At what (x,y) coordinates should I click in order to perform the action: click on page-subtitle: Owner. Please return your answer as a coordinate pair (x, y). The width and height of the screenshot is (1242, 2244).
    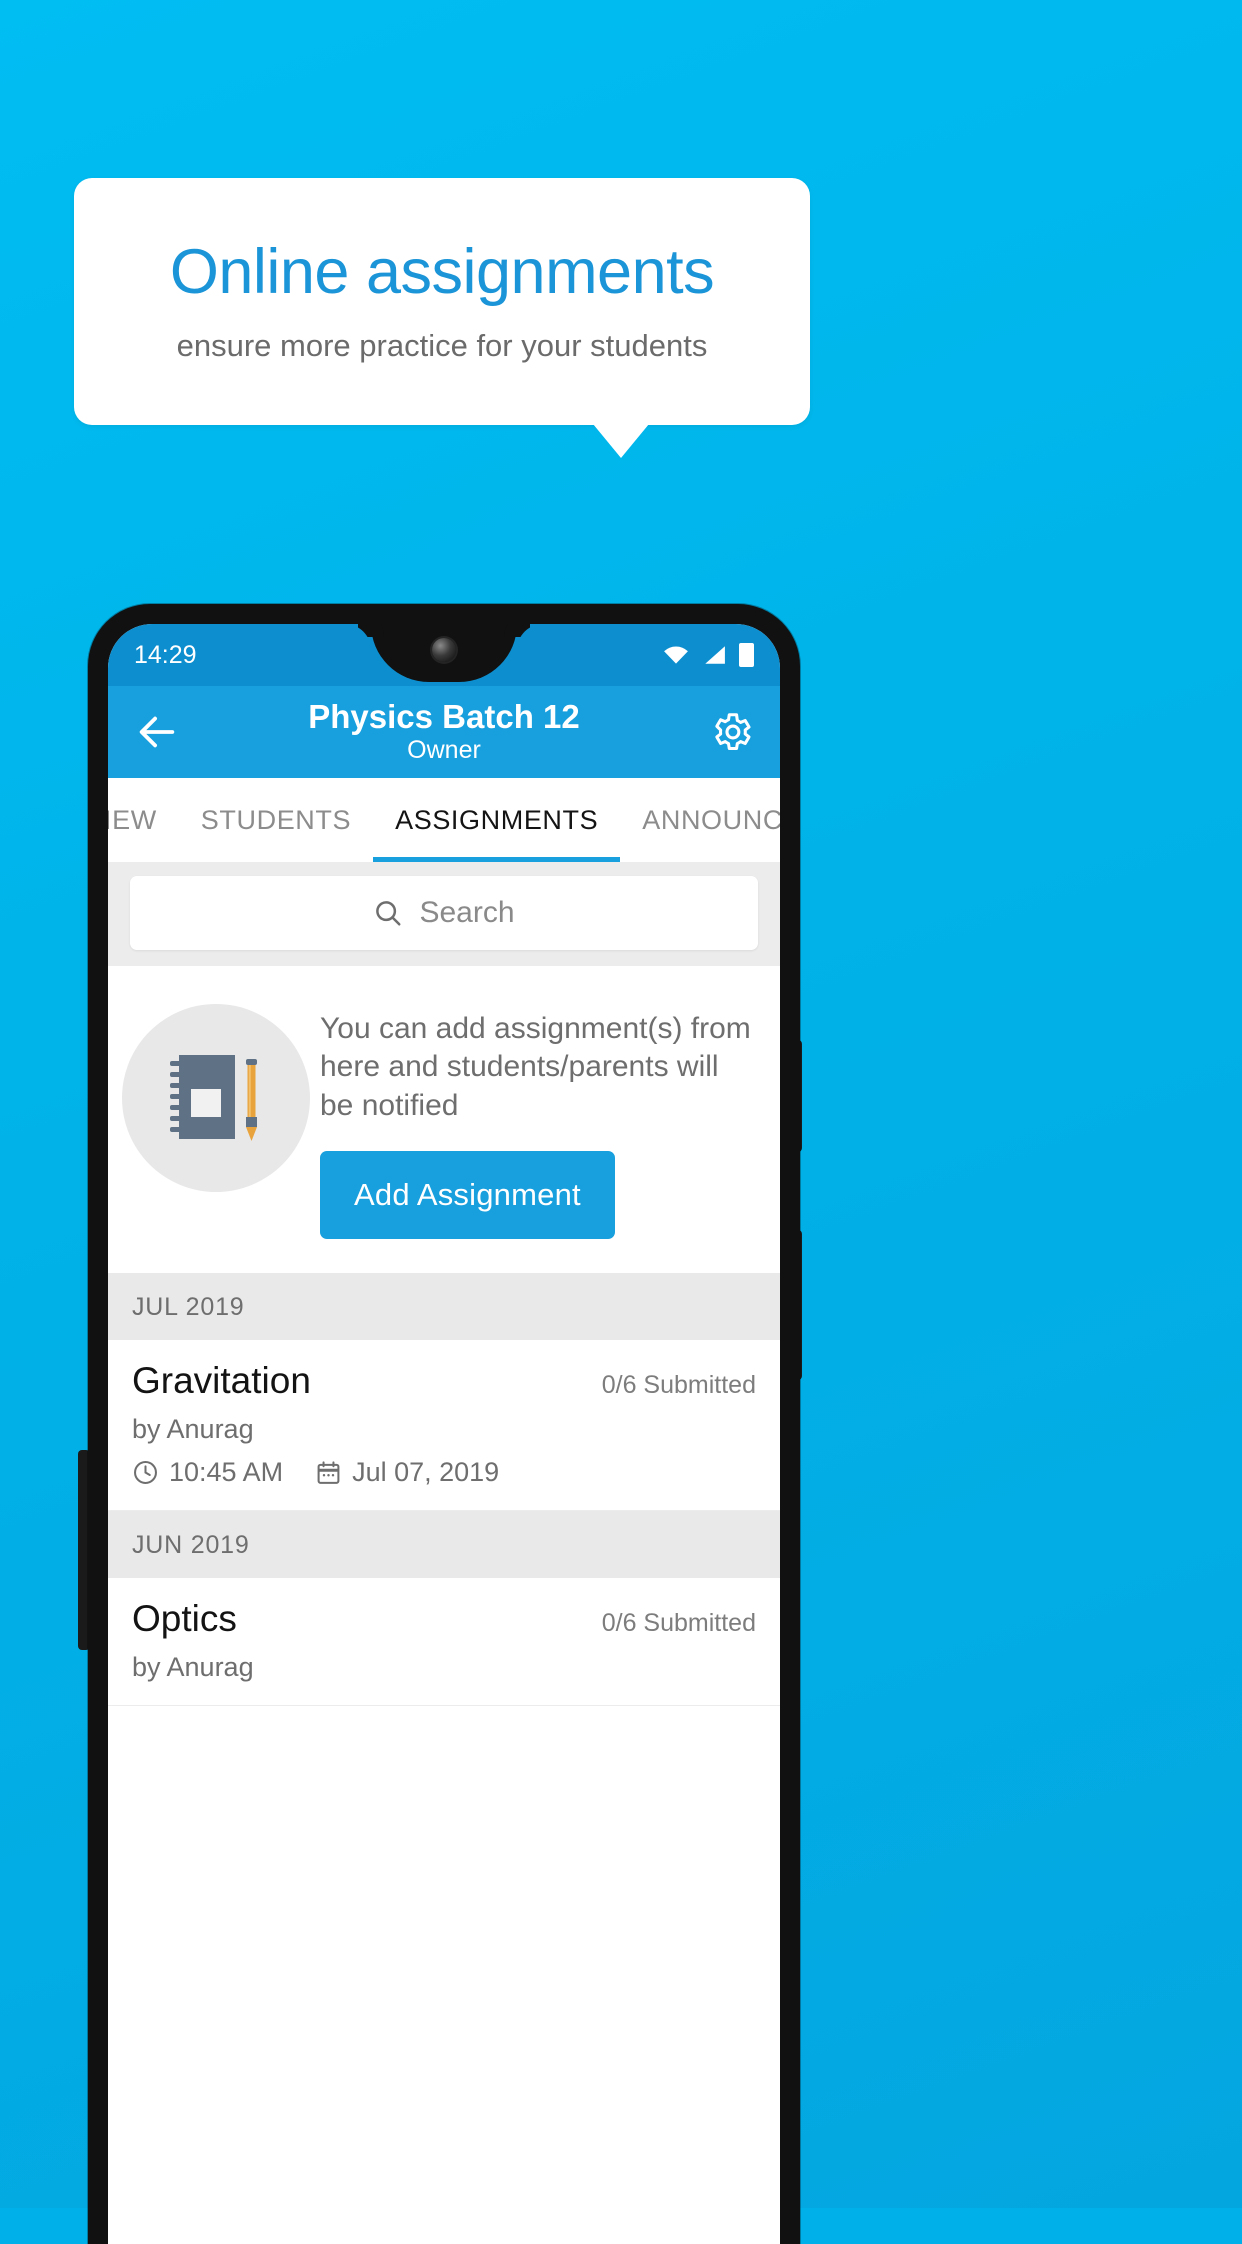
    Looking at the image, I should click on (444, 750).